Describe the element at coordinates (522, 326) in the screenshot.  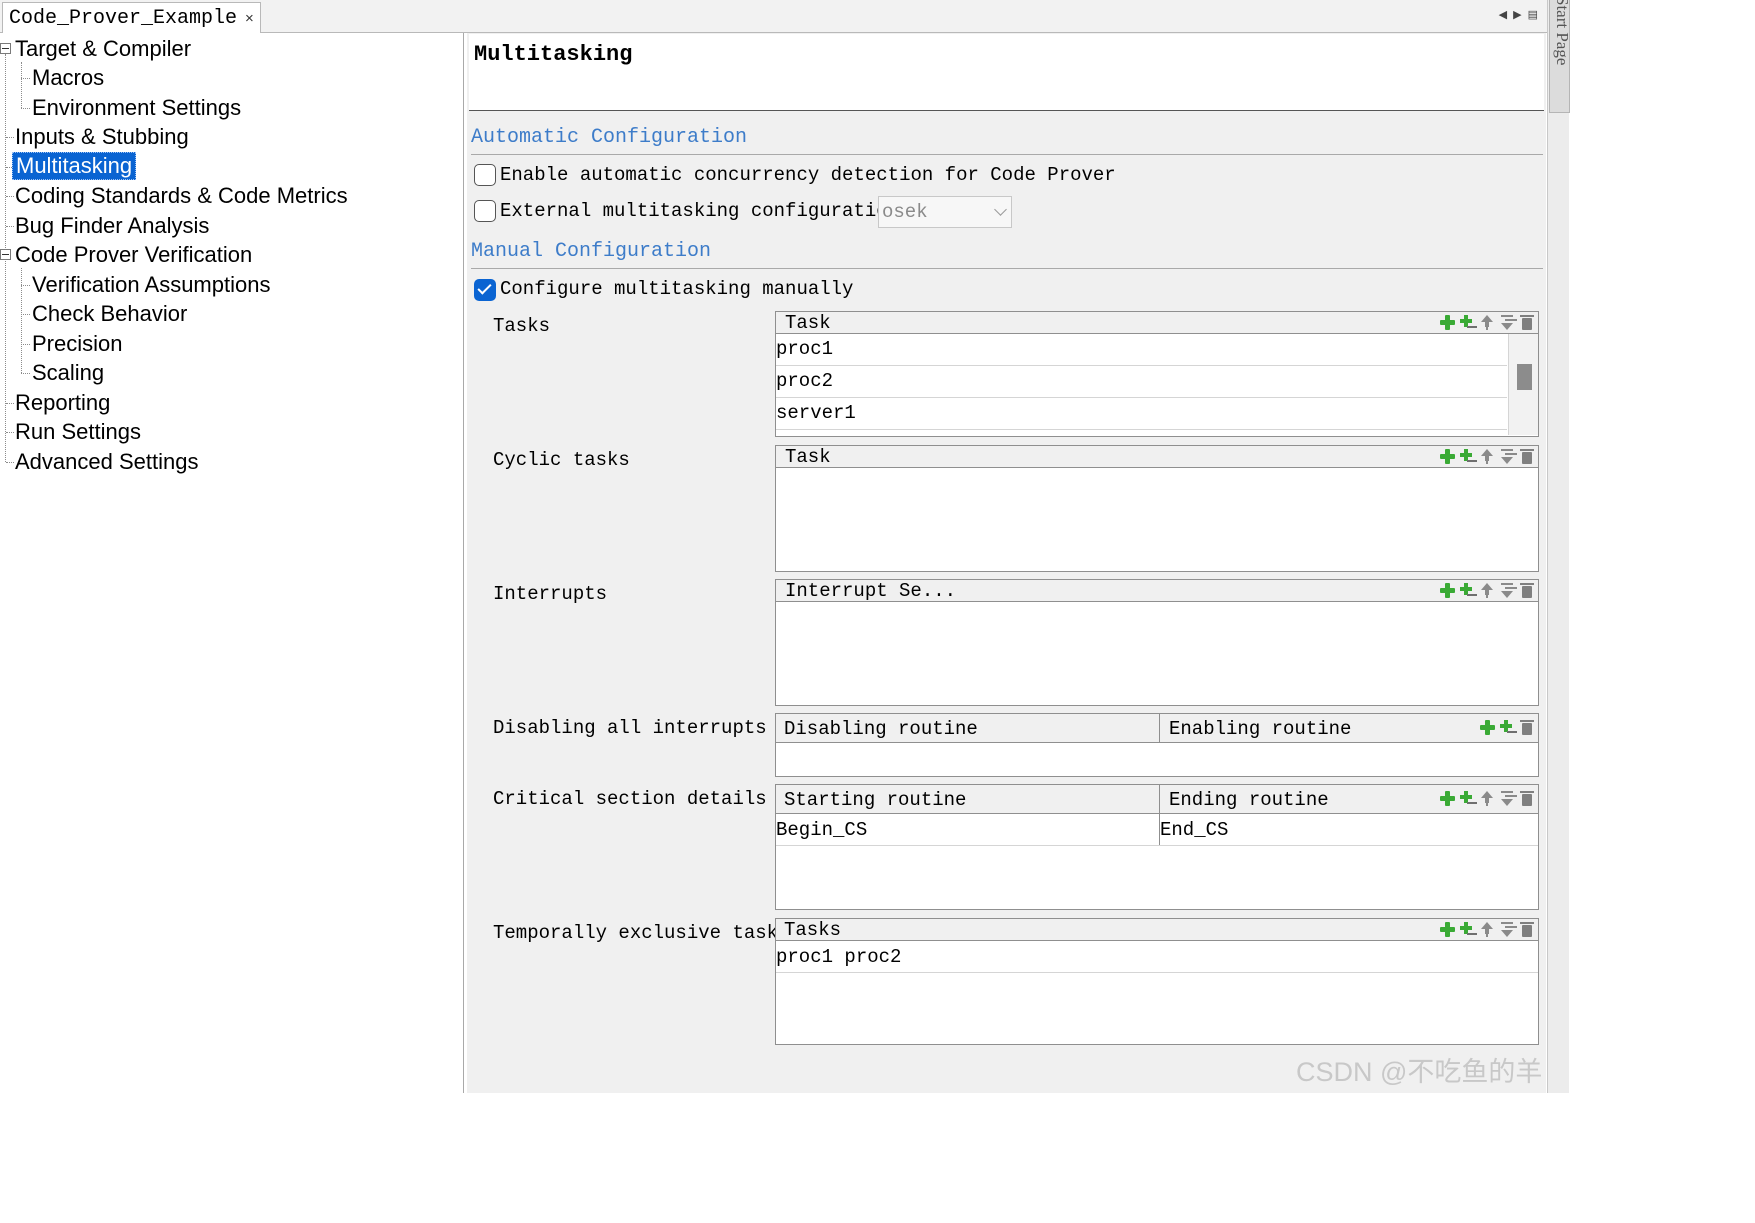
I see `tasks-label: Tasks` at that location.